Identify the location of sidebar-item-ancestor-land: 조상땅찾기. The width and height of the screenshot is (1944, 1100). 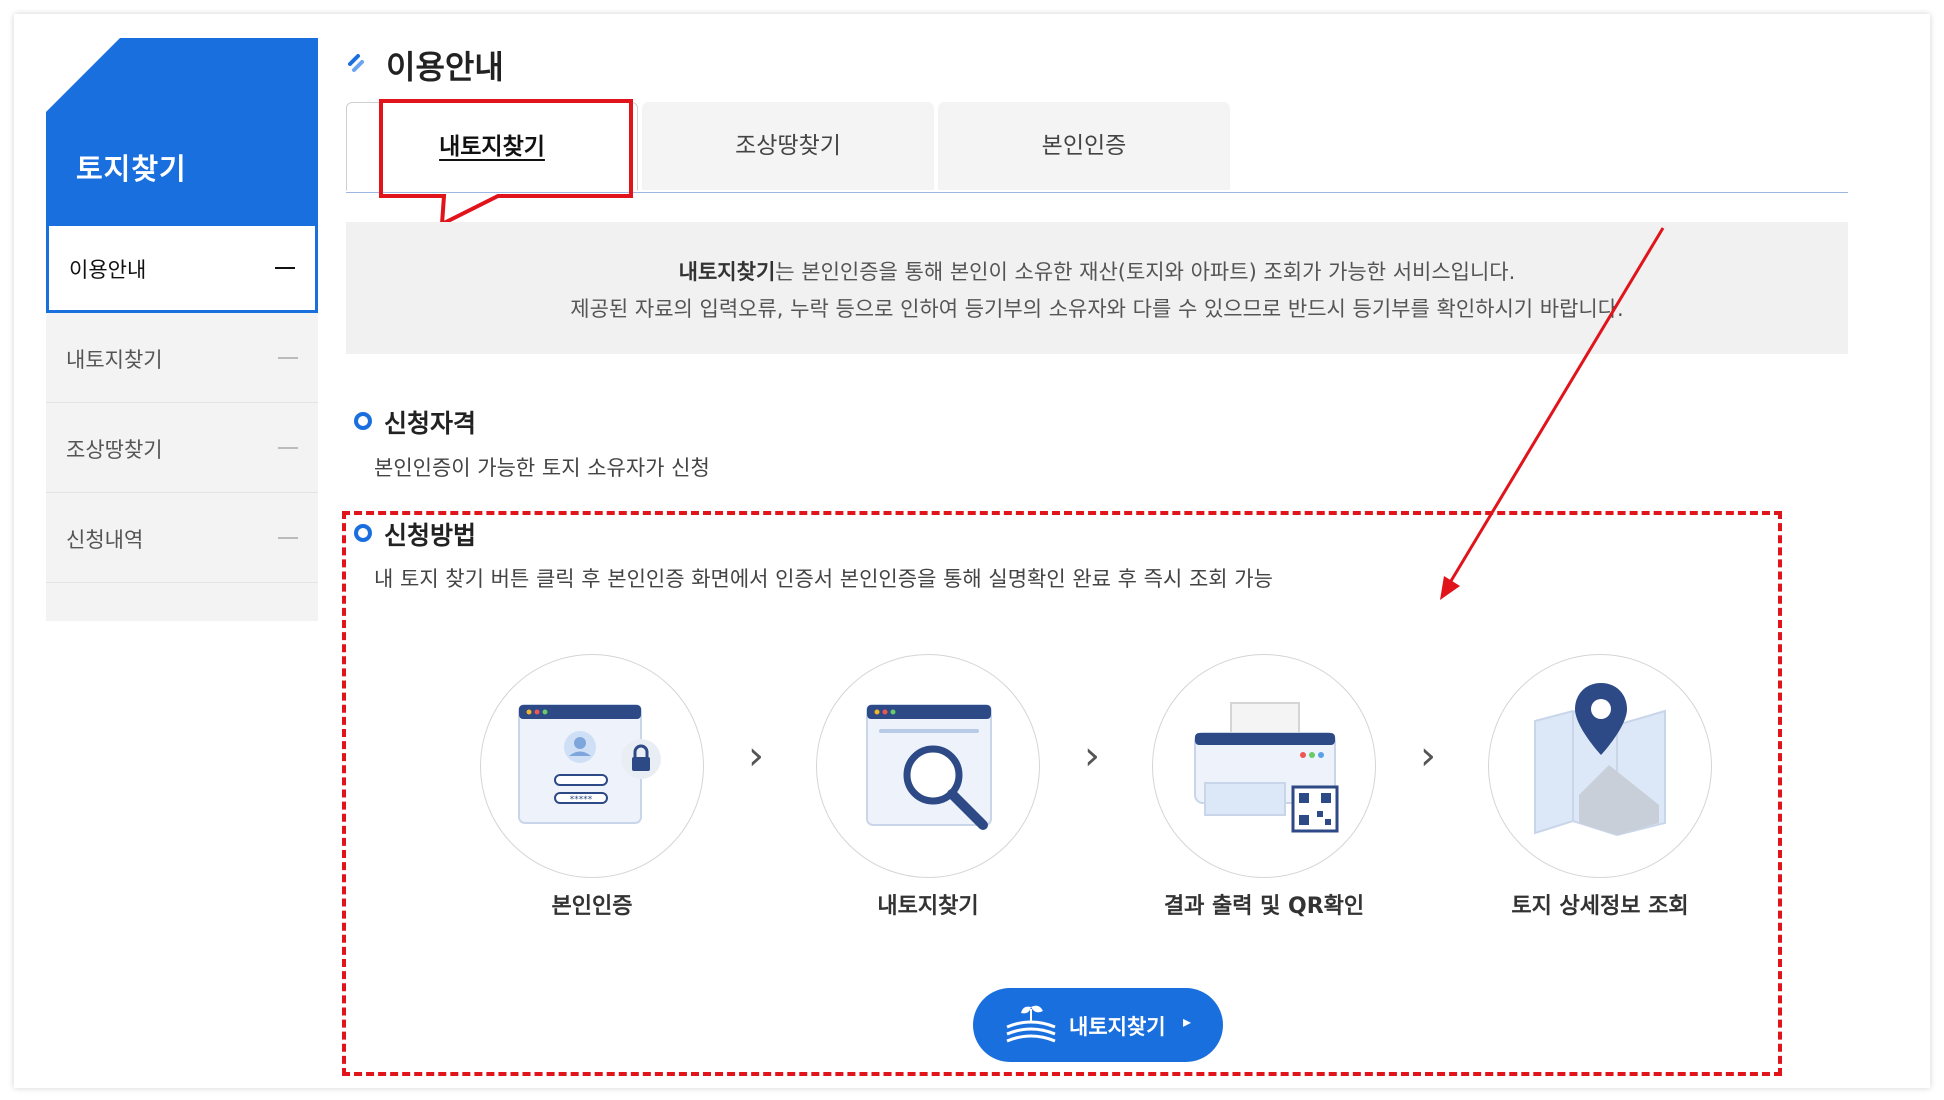
(182, 448).